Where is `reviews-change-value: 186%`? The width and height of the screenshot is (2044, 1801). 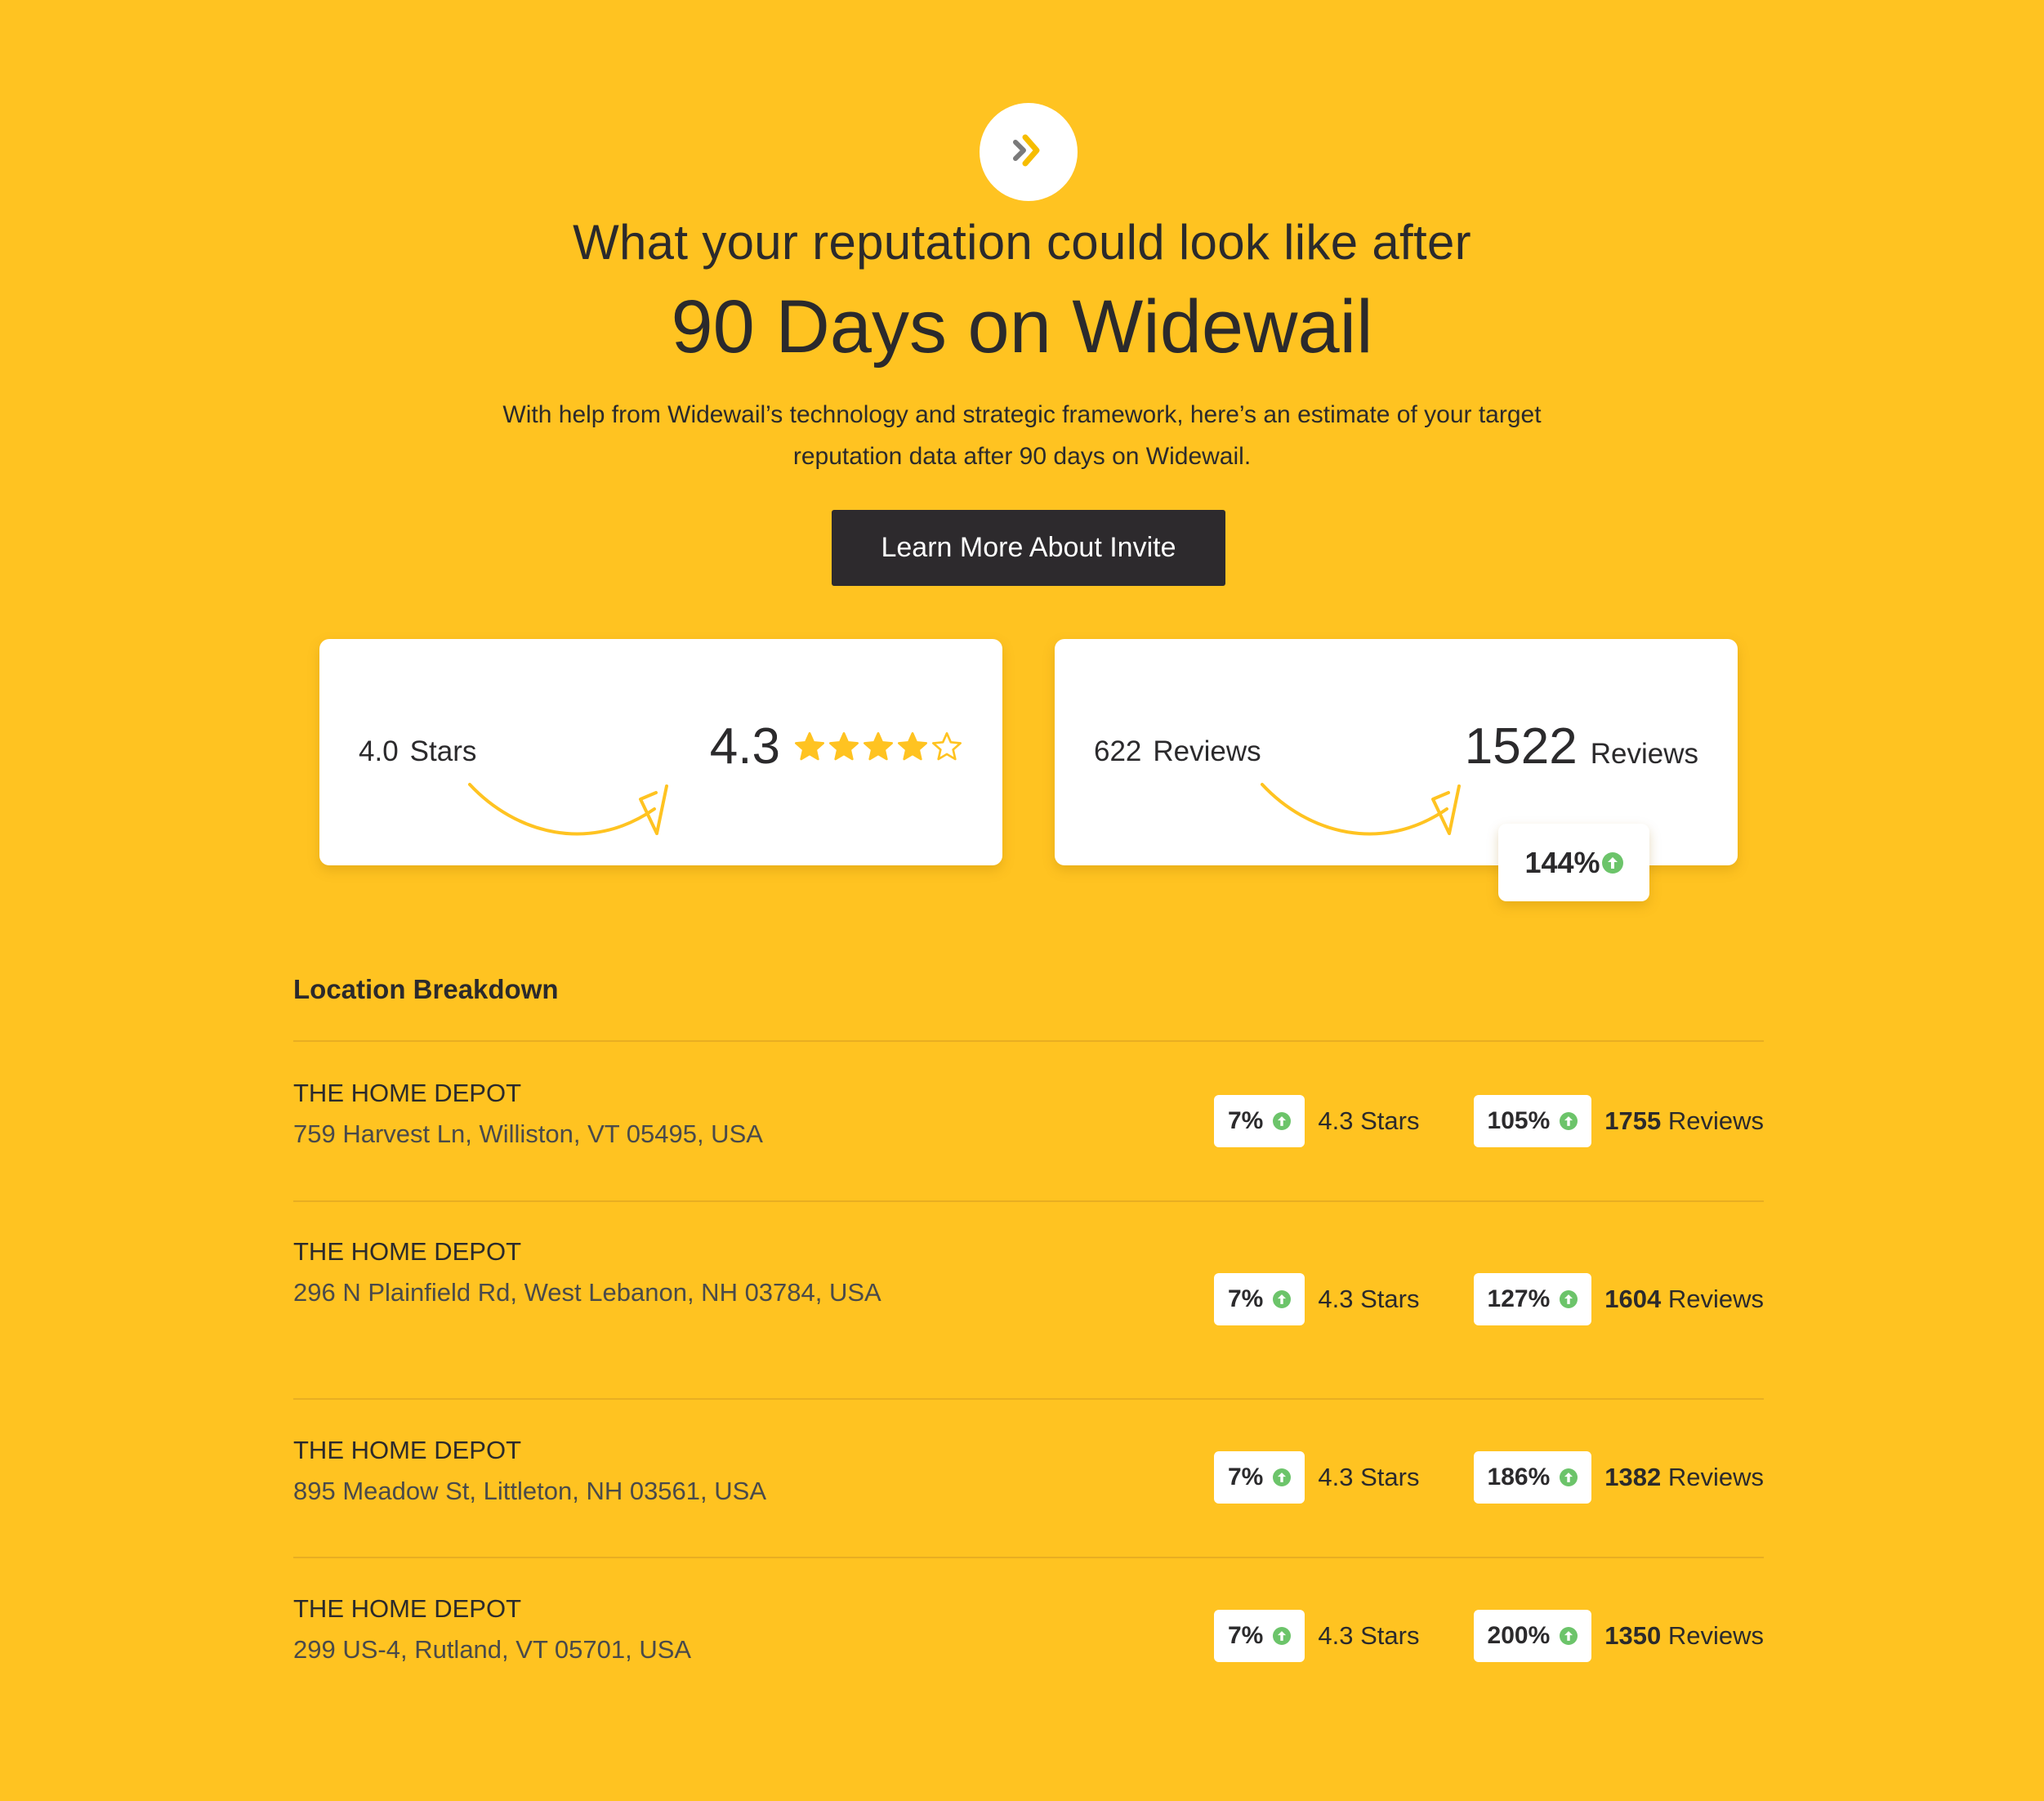
reviews-change-value: 186% is located at coordinates (1519, 1477).